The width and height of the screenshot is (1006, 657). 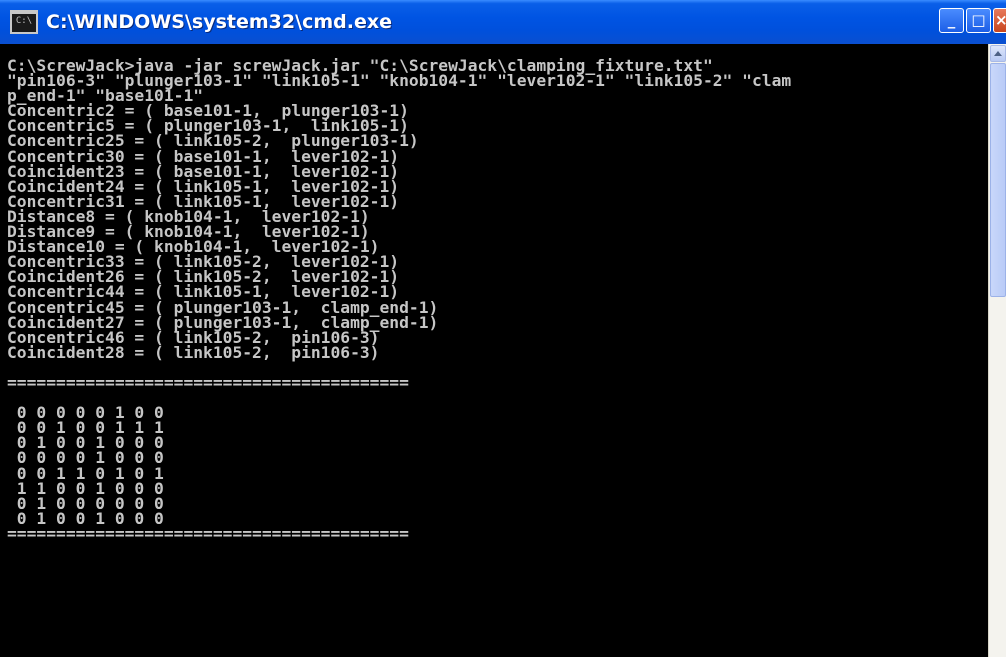 I want to click on scroll-up-arrow-icon, so click(x=998, y=53).